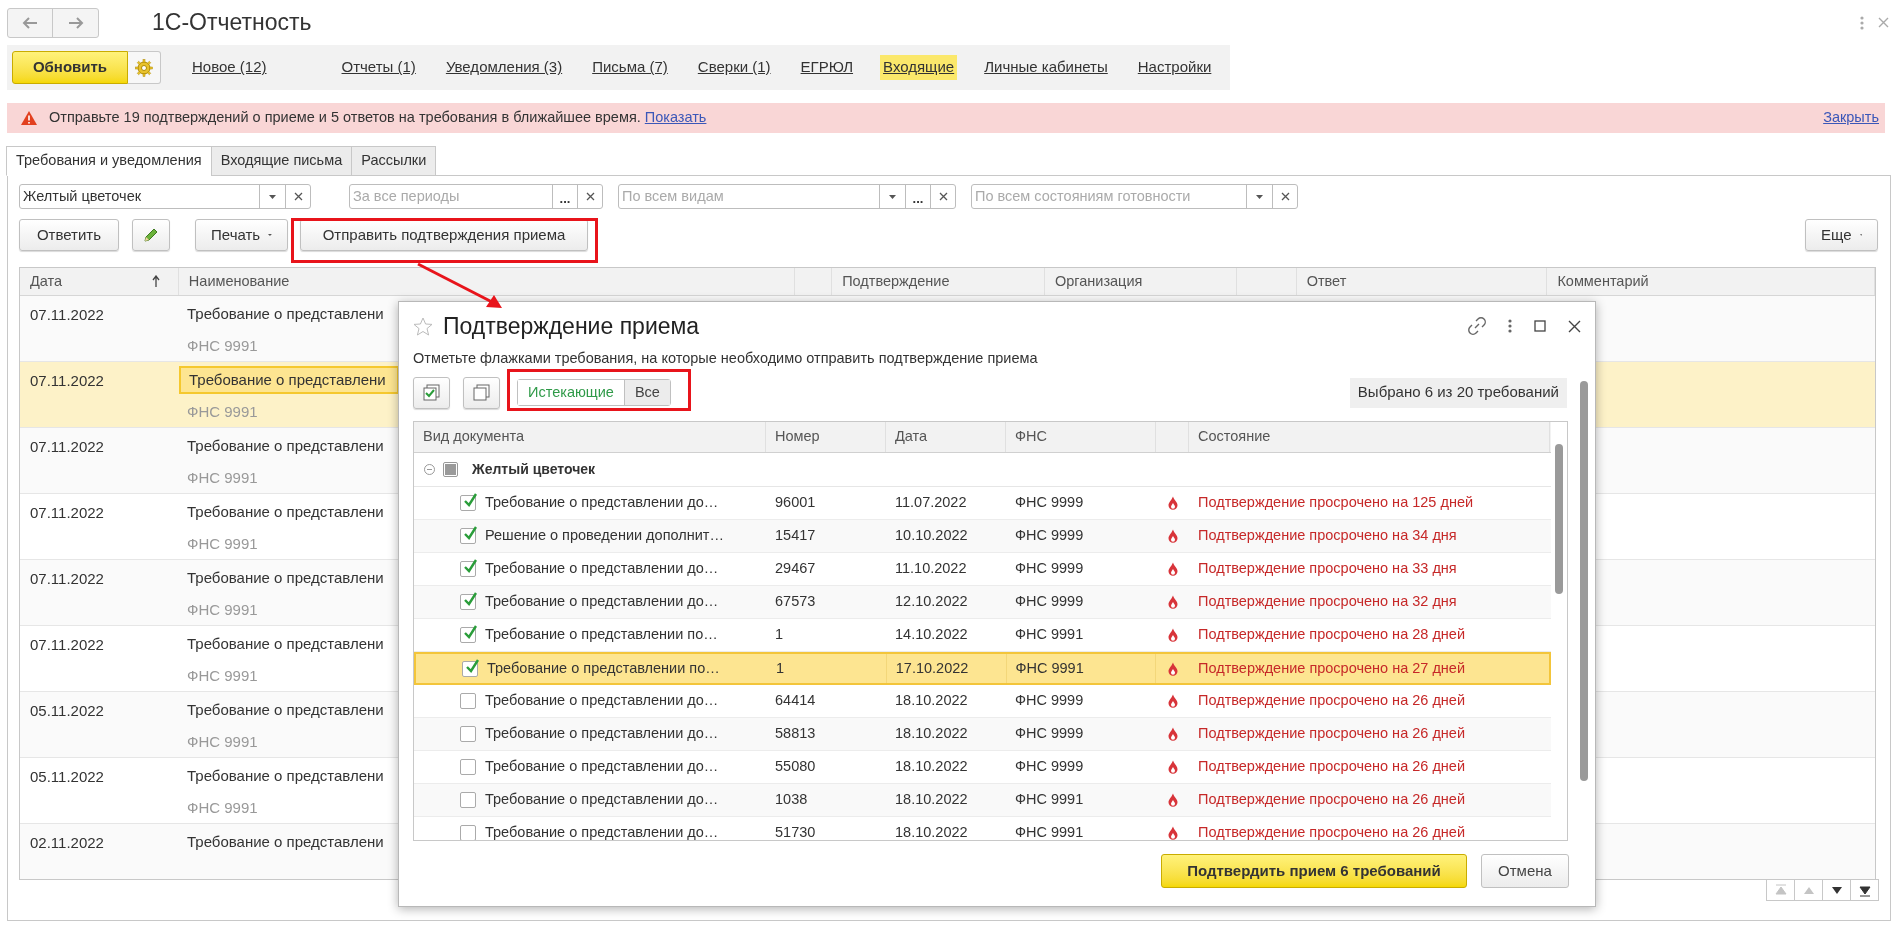 This screenshot has height=931, width=1901. Describe the element at coordinates (982, 536) in the screenshot. I see `table-row: Решение о проведении дополнит… 15417 10.10.2022 ФНС 9999 Подтверждение просрочено на 34 дня` at that location.